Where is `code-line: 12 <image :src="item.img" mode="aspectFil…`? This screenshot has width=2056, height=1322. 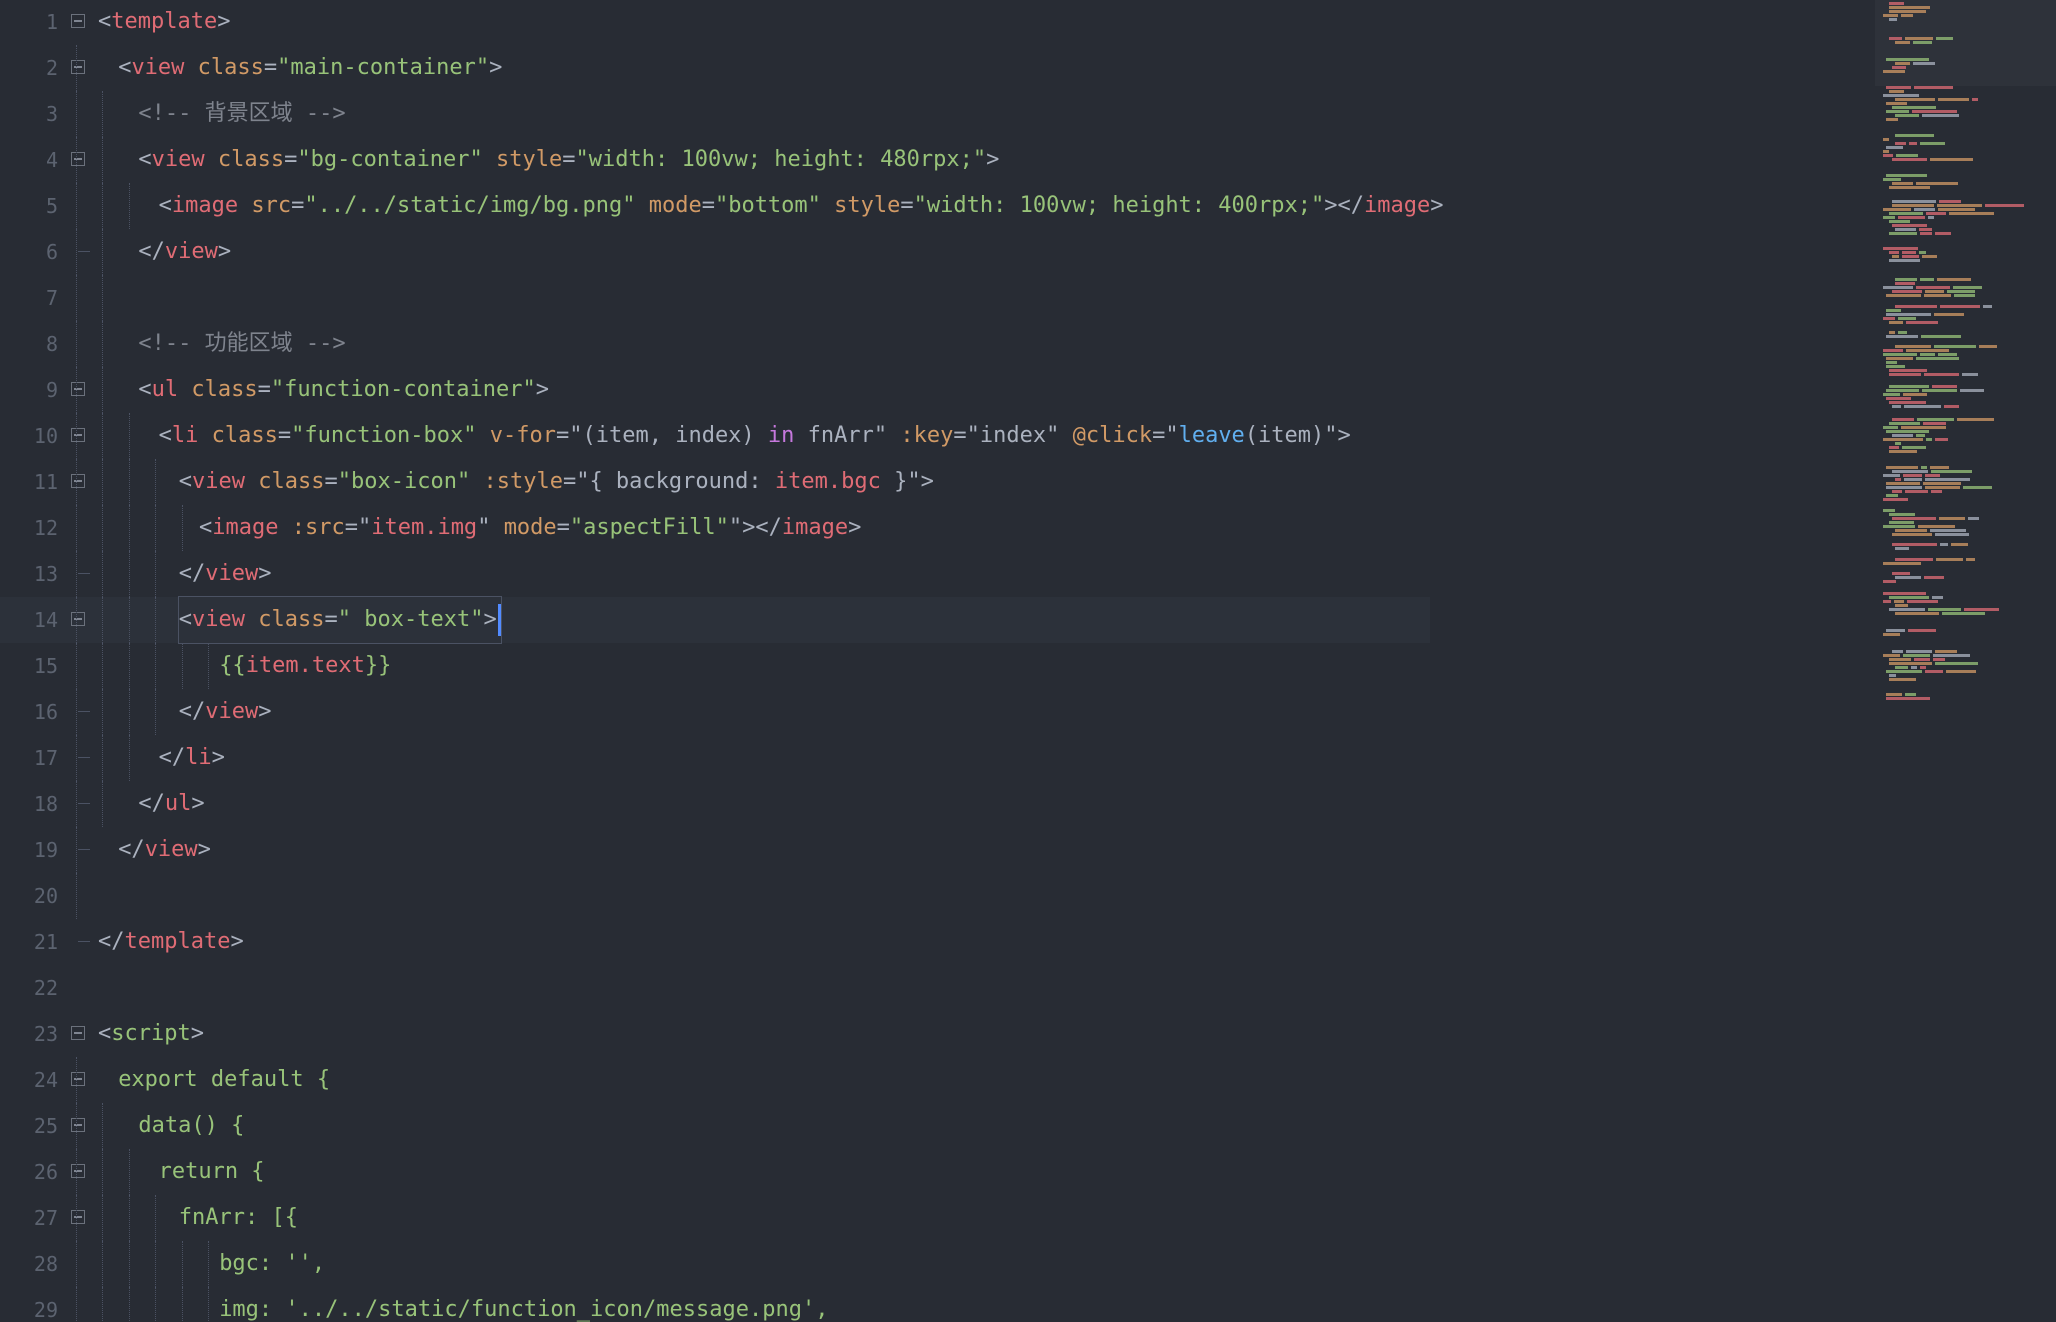 code-line: 12 <image :src="item.img" mode="aspectFil… is located at coordinates (937, 528).